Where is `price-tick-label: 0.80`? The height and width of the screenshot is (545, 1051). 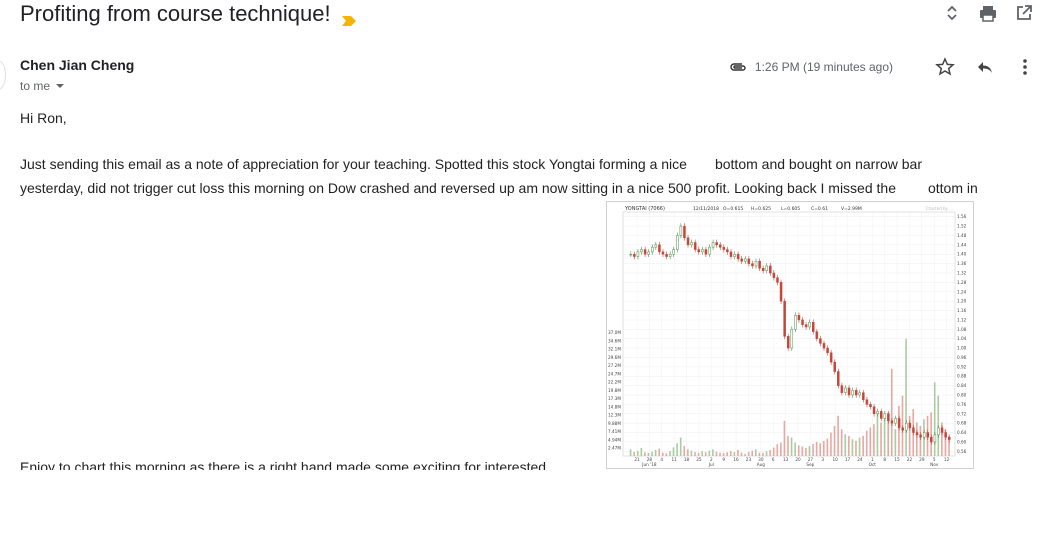 price-tick-label: 0.80 is located at coordinates (962, 395).